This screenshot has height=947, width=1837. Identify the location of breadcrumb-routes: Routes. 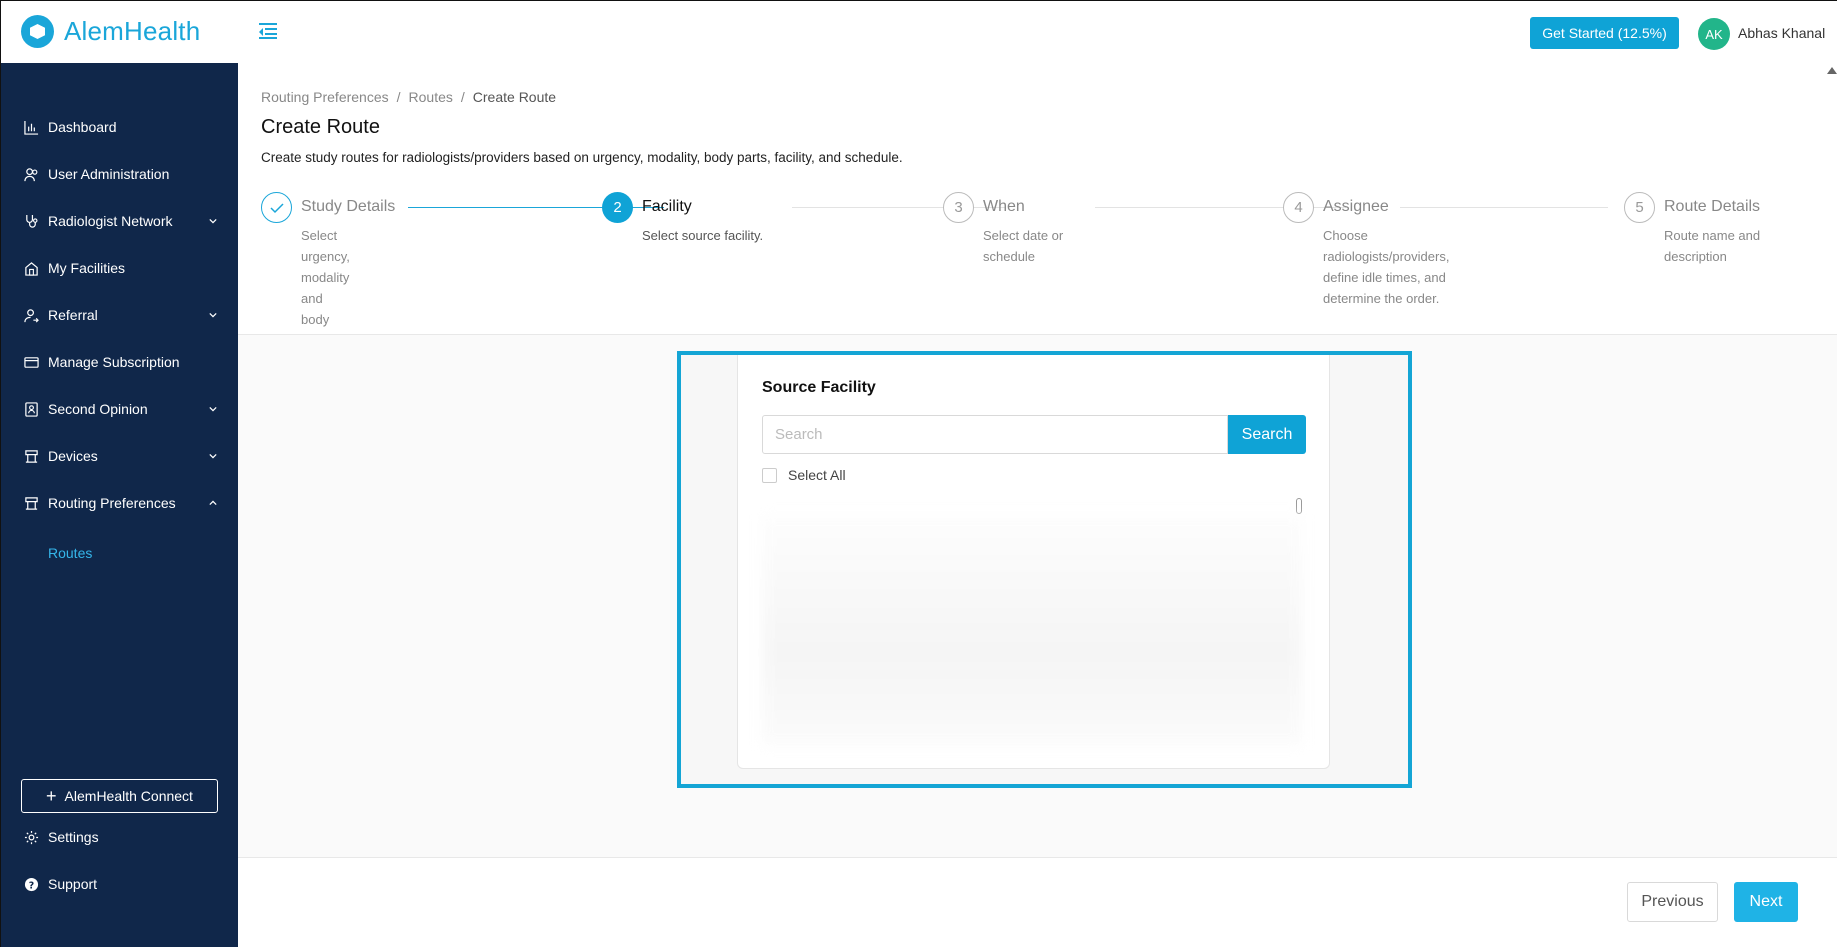
(431, 97).